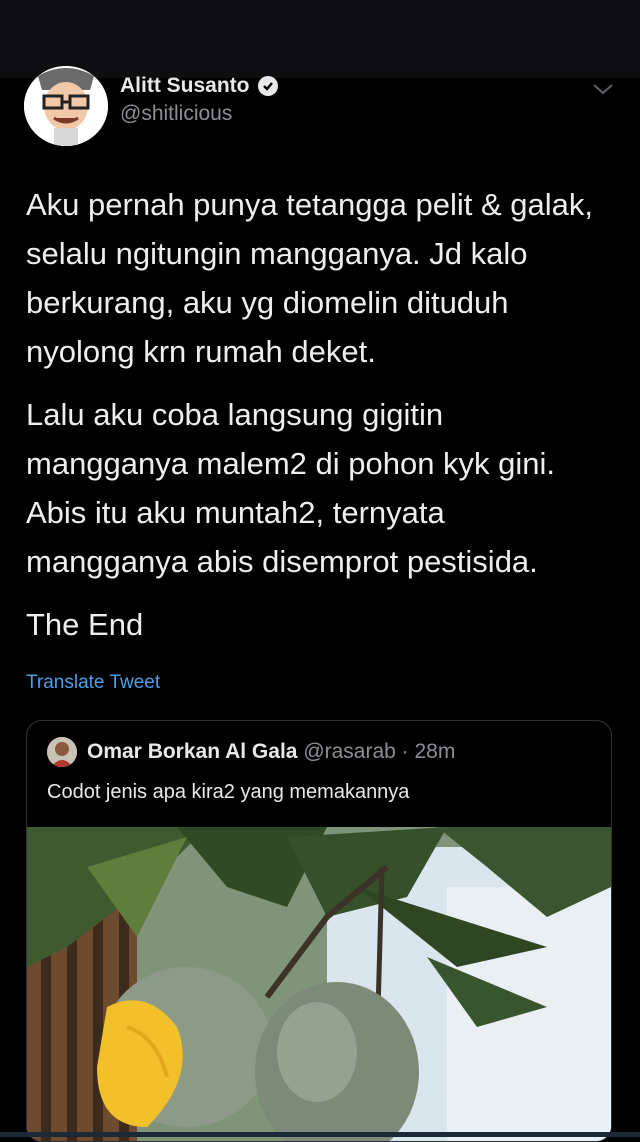  I want to click on quoted-author-avatar, so click(62, 752).